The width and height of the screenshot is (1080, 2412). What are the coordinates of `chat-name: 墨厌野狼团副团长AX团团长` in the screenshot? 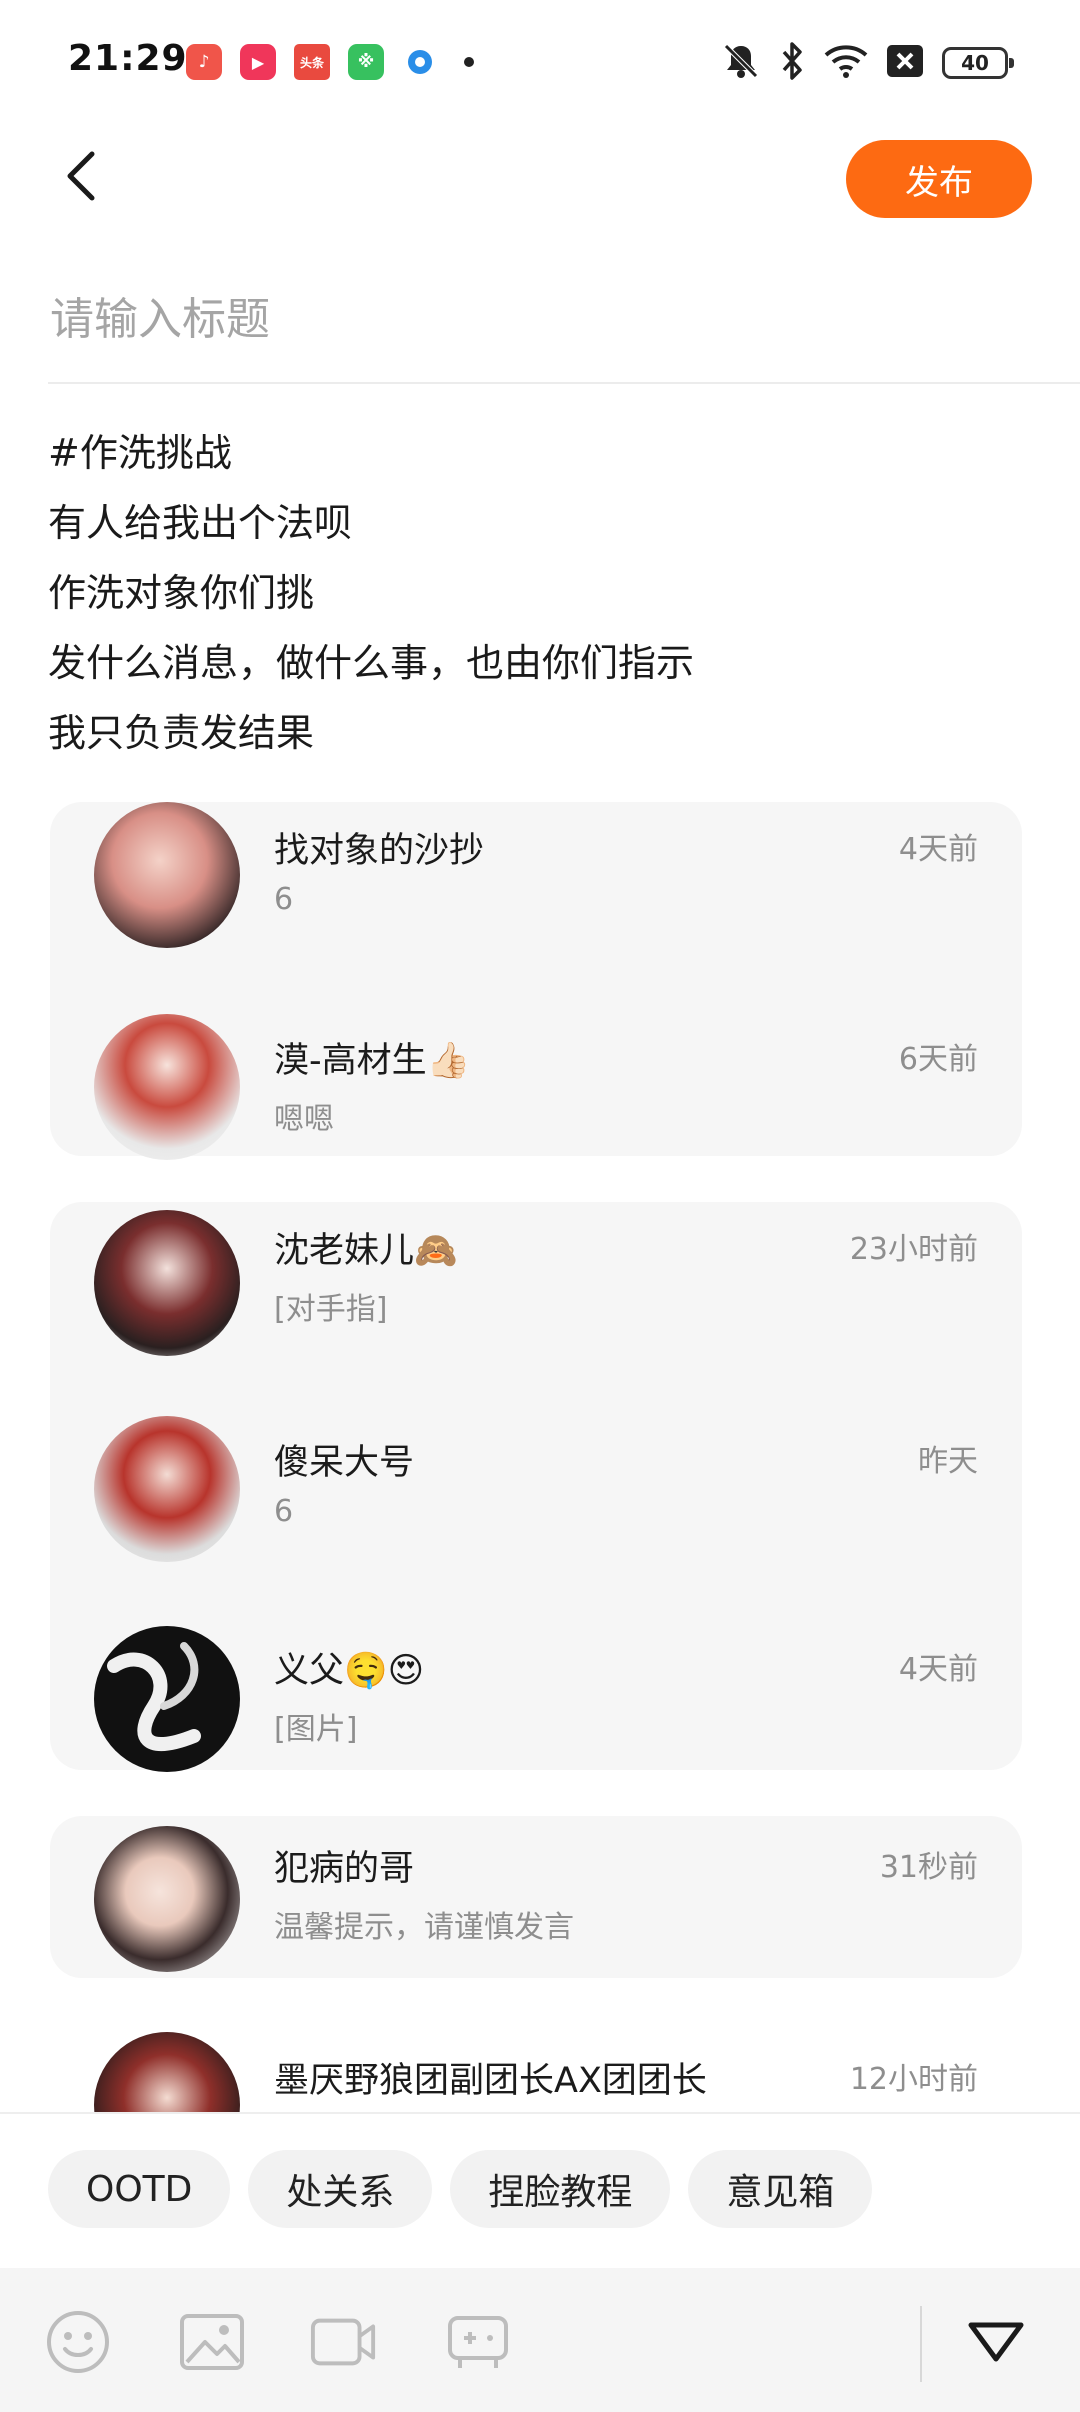 It's located at (490, 2081).